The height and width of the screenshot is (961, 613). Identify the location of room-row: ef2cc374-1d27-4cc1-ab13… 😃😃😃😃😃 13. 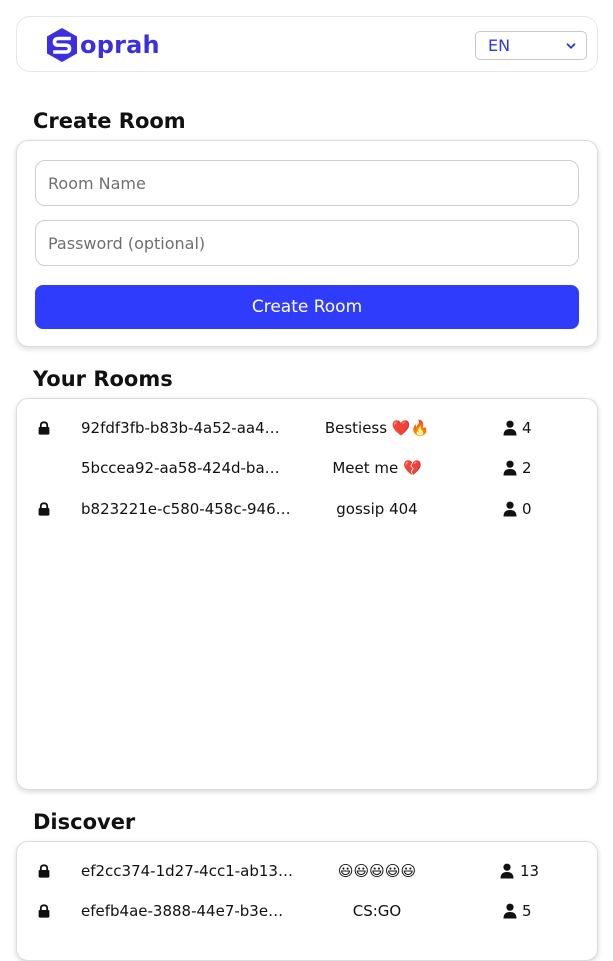
(308, 871).